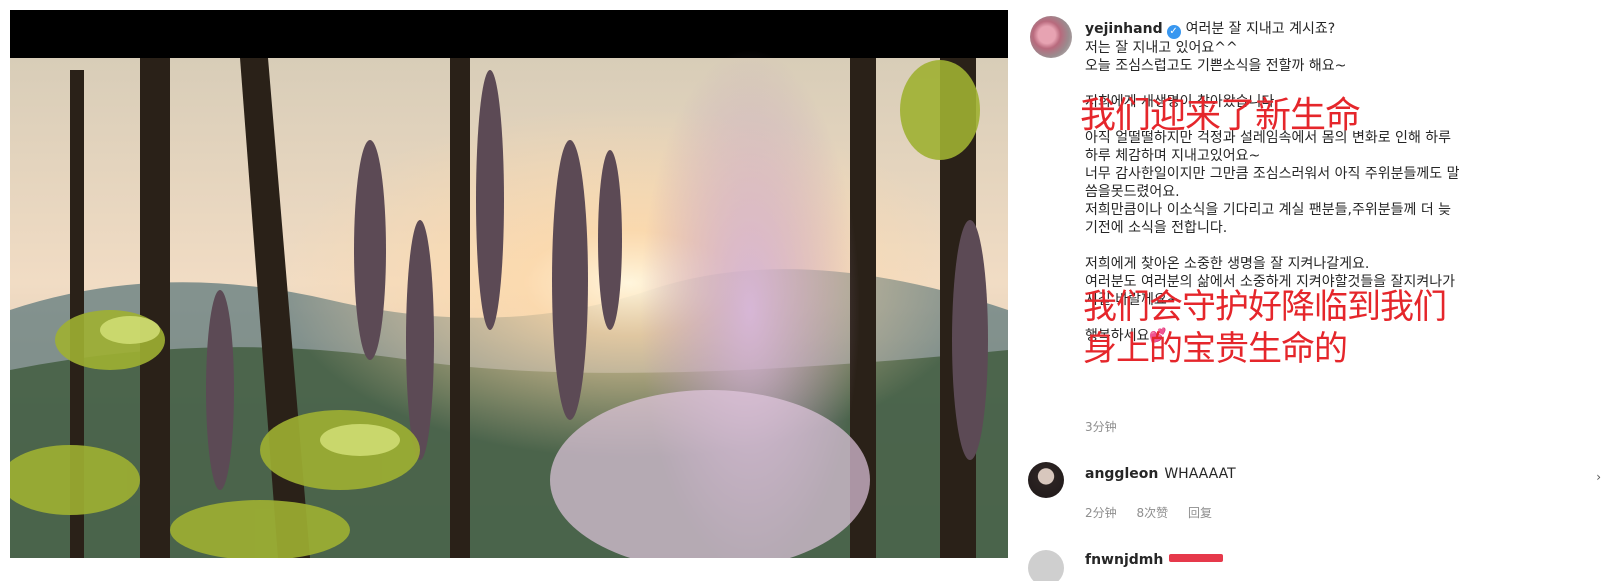 The width and height of the screenshot is (1607, 581). Describe the element at coordinates (1220, 115) in the screenshot. I see `overlay-annotation-1: 我们迎来了新生命` at that location.